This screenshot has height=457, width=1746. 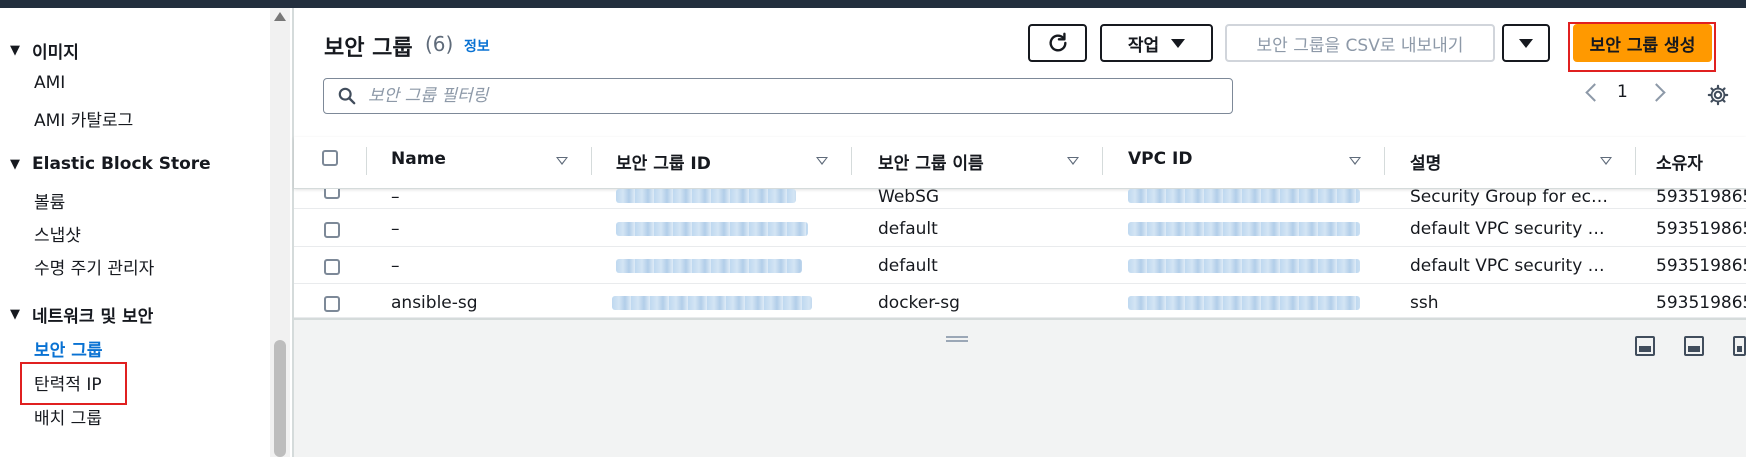 I want to click on sidebar-item-placement-groups: 배치 그룹, so click(x=68, y=416).